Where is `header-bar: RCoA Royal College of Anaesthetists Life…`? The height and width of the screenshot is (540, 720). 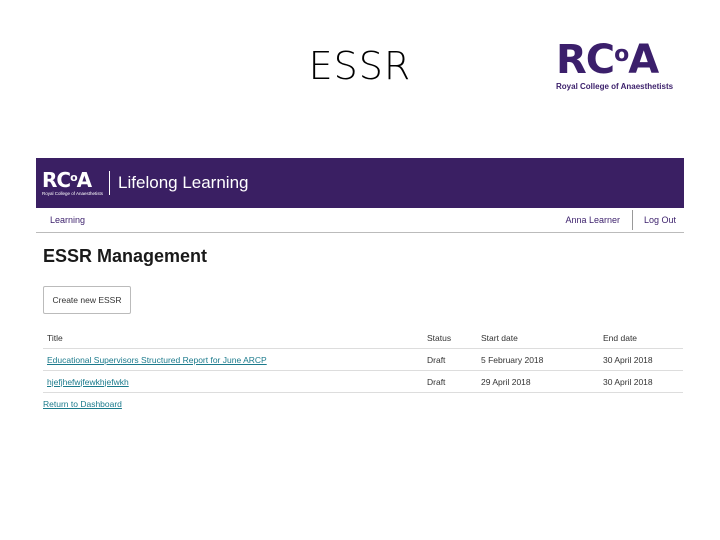
header-bar: RCoA Royal College of Anaesthetists Life… is located at coordinates (360, 183).